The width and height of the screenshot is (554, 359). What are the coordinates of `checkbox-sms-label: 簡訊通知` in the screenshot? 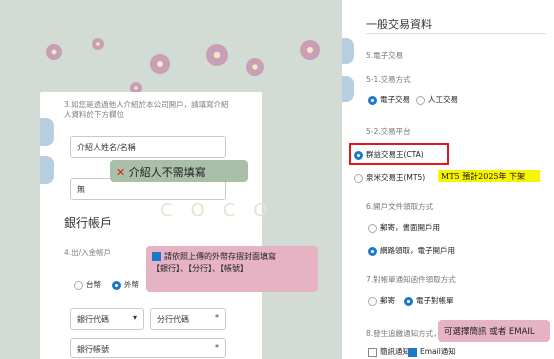 It's located at (395, 351).